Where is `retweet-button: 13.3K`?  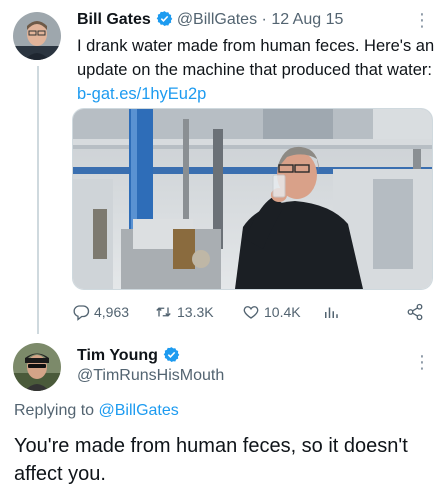 retweet-button: 13.3K is located at coordinates (184, 312).